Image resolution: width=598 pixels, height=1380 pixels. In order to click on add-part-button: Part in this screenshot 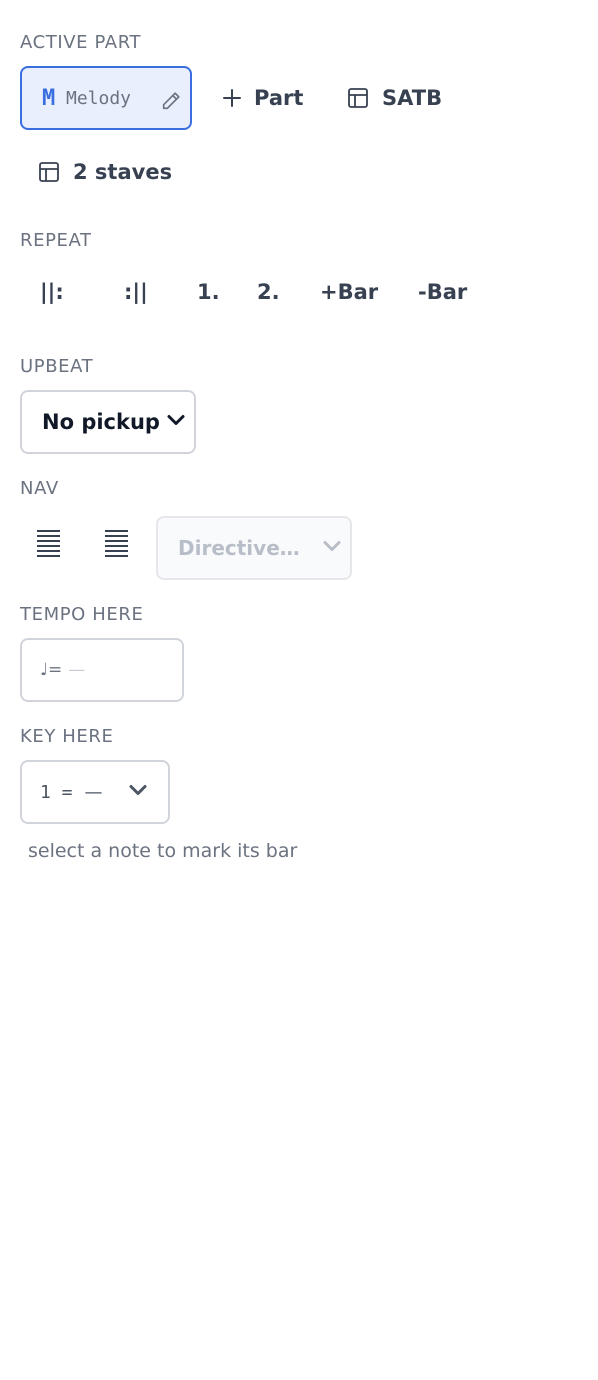, I will do `click(262, 98)`.